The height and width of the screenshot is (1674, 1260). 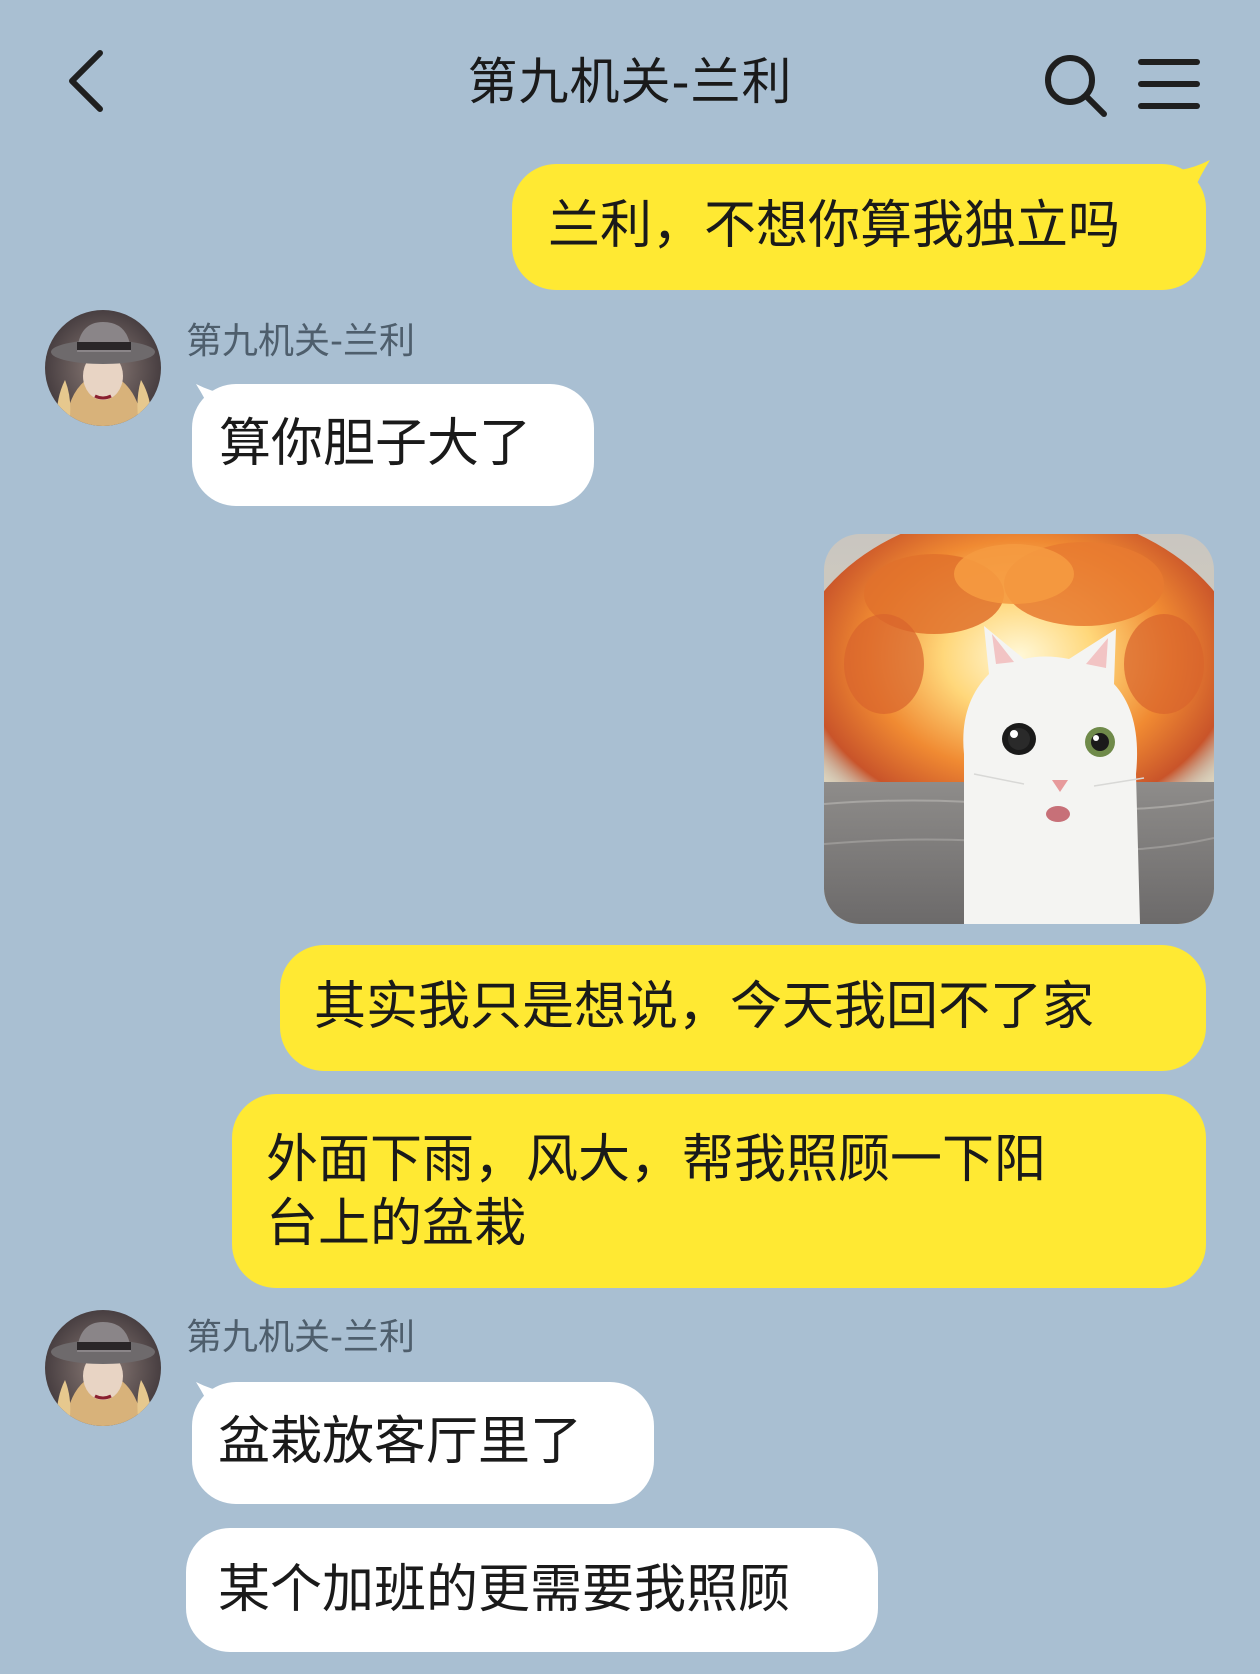 I want to click on message-text: 算你胆子大了, so click(x=375, y=444).